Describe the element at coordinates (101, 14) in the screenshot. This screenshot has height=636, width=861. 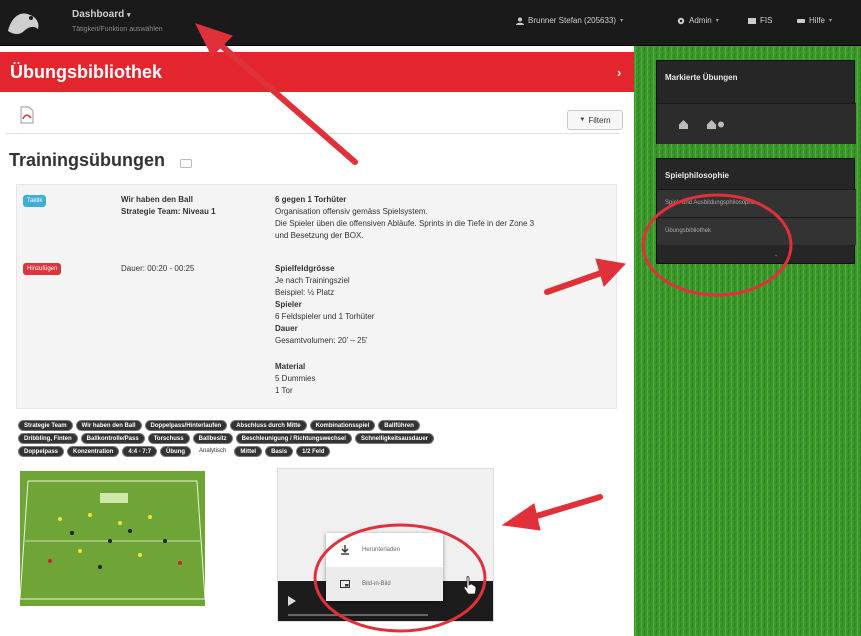
I see `dashboard-menu: Dashboard ▾` at that location.